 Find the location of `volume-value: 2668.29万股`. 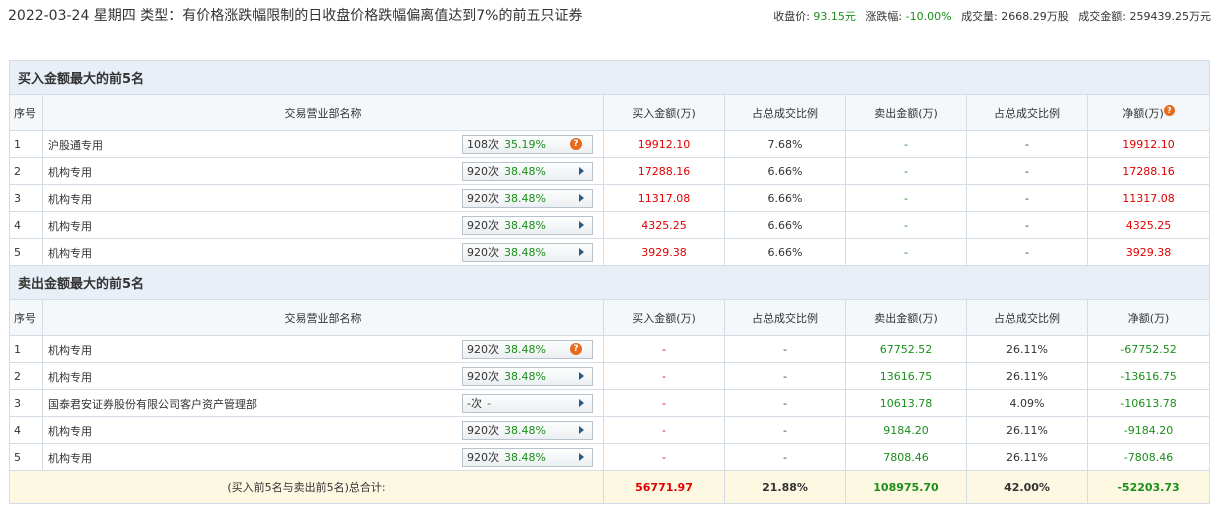

volume-value: 2668.29万股 is located at coordinates (1035, 16).